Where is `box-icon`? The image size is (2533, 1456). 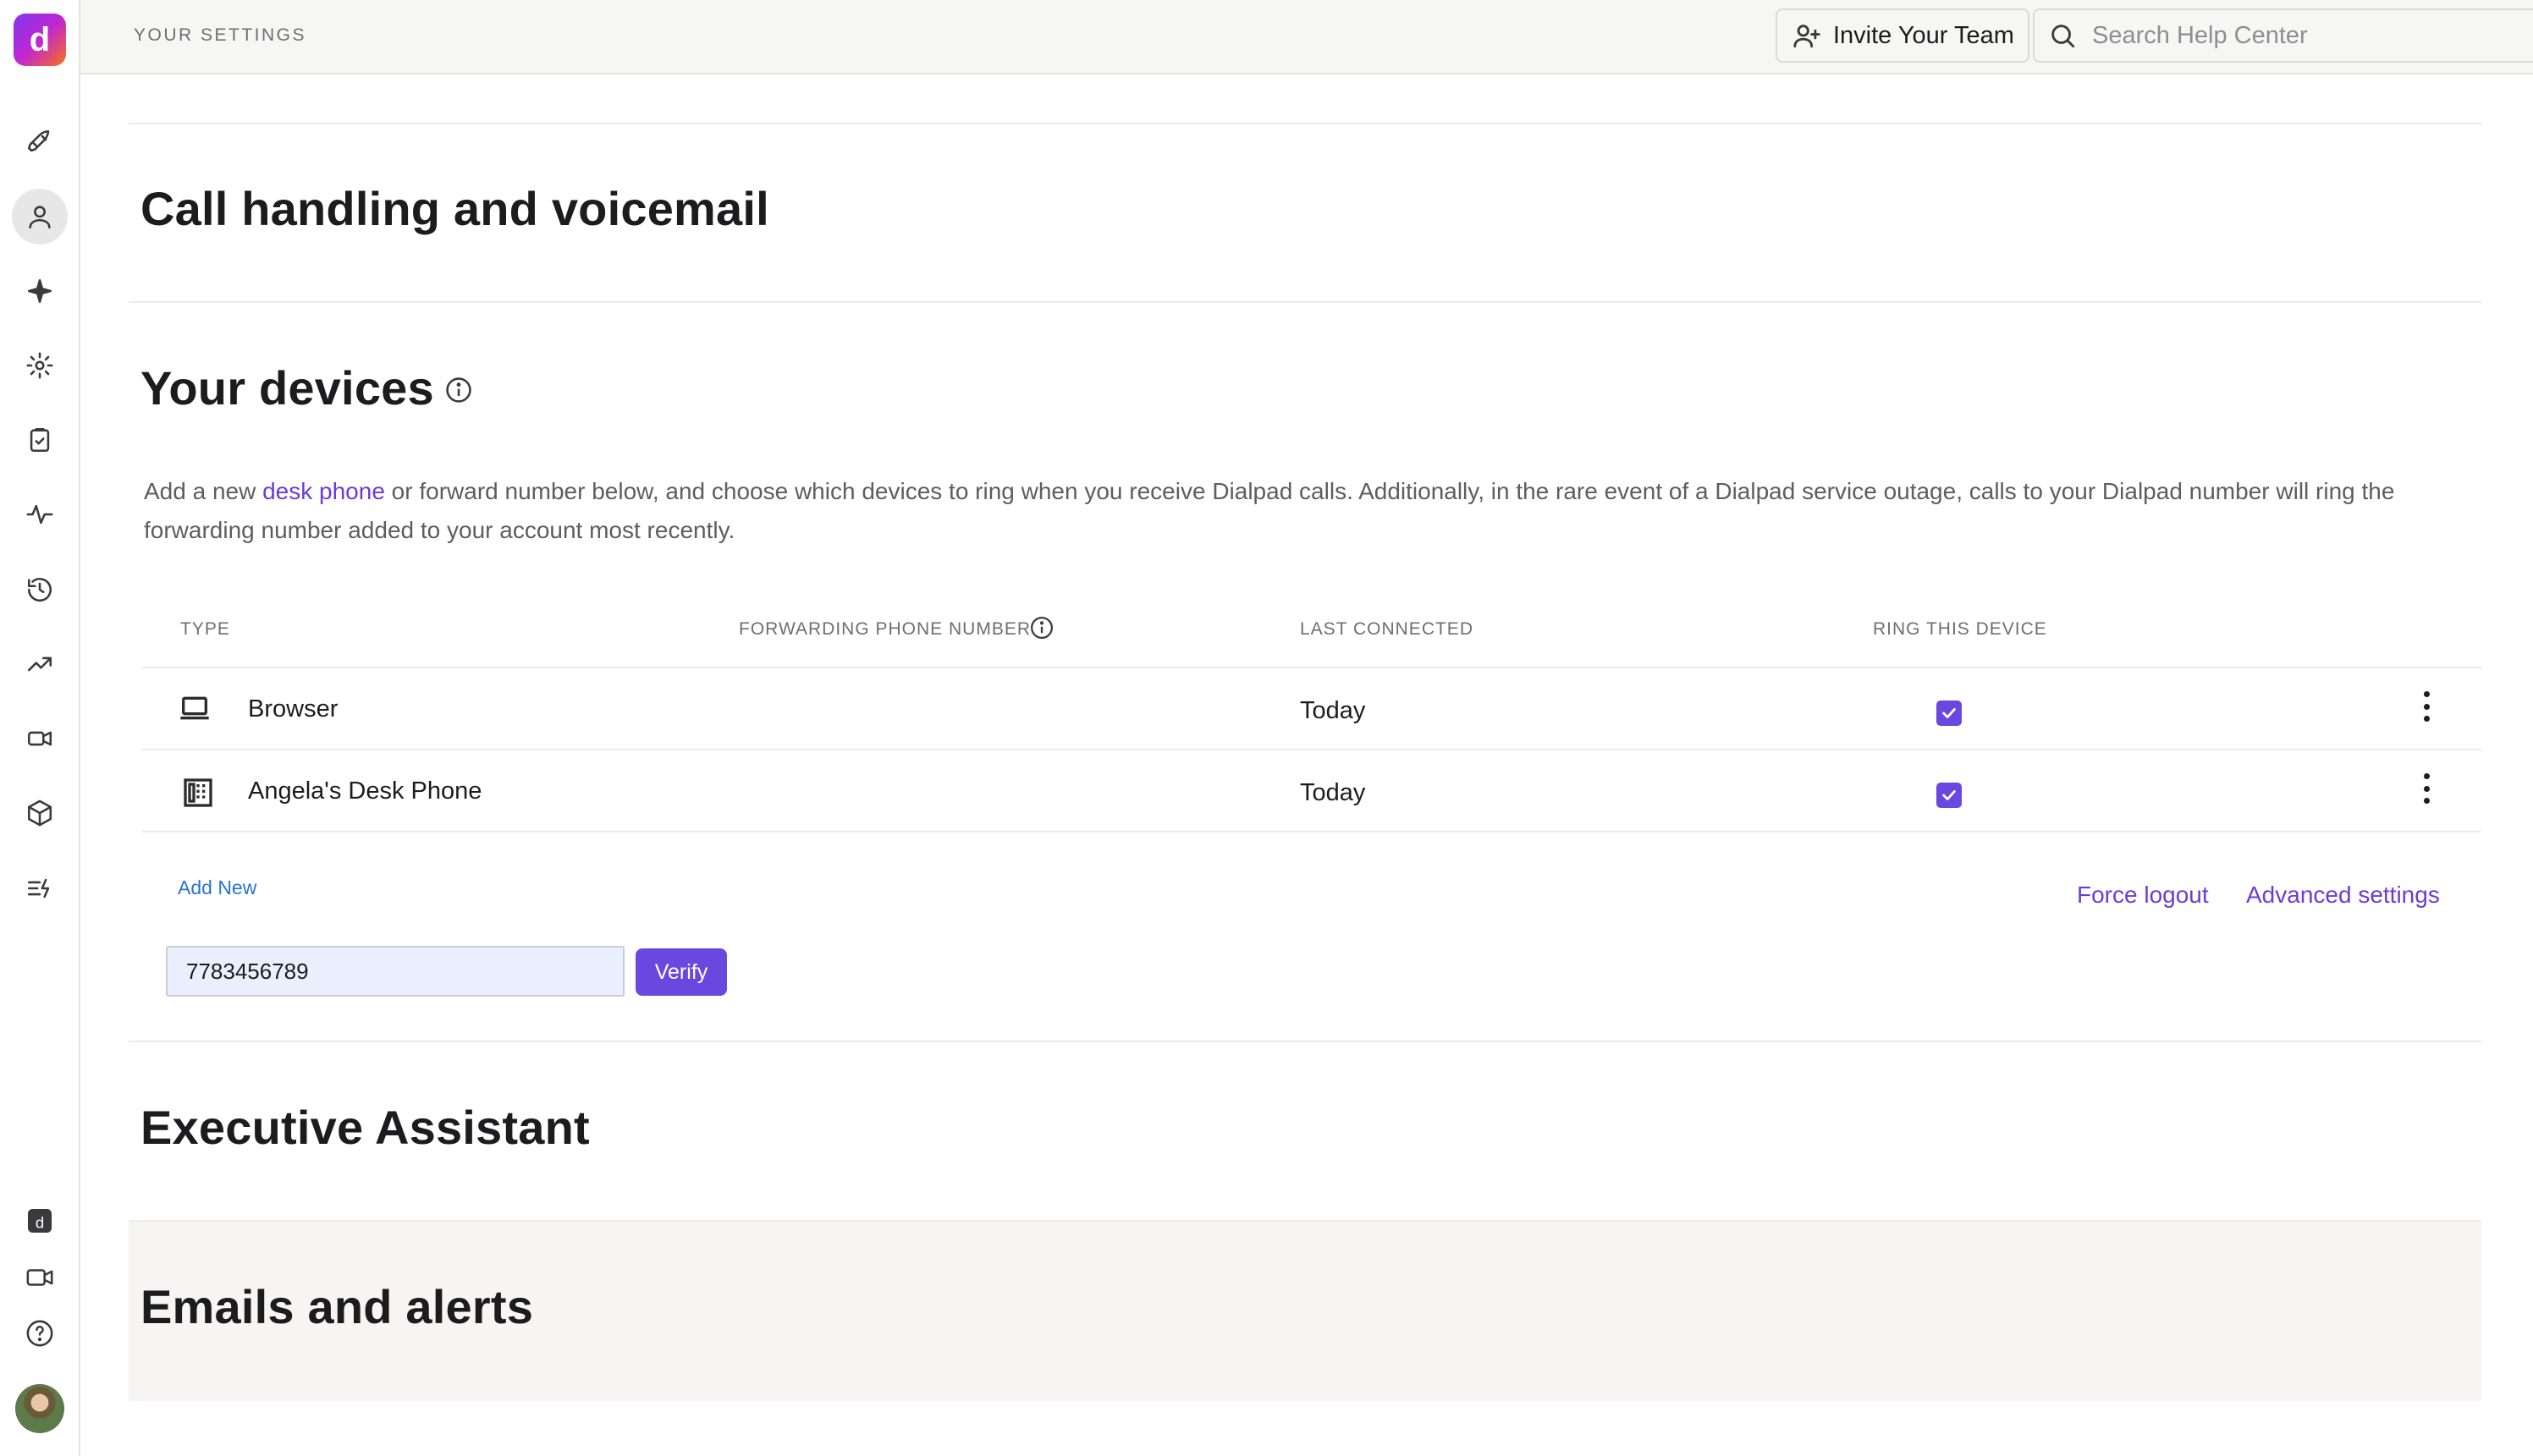
box-icon is located at coordinates (40, 813).